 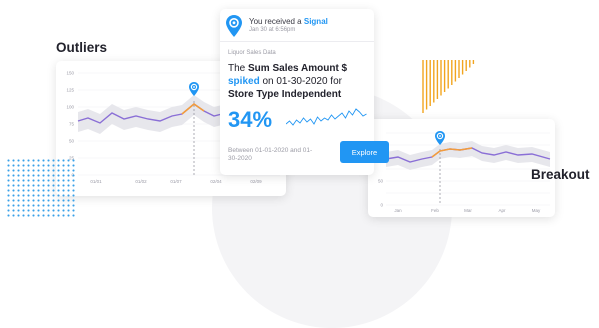 I want to click on breakout-title: Breakout, so click(x=560, y=174).